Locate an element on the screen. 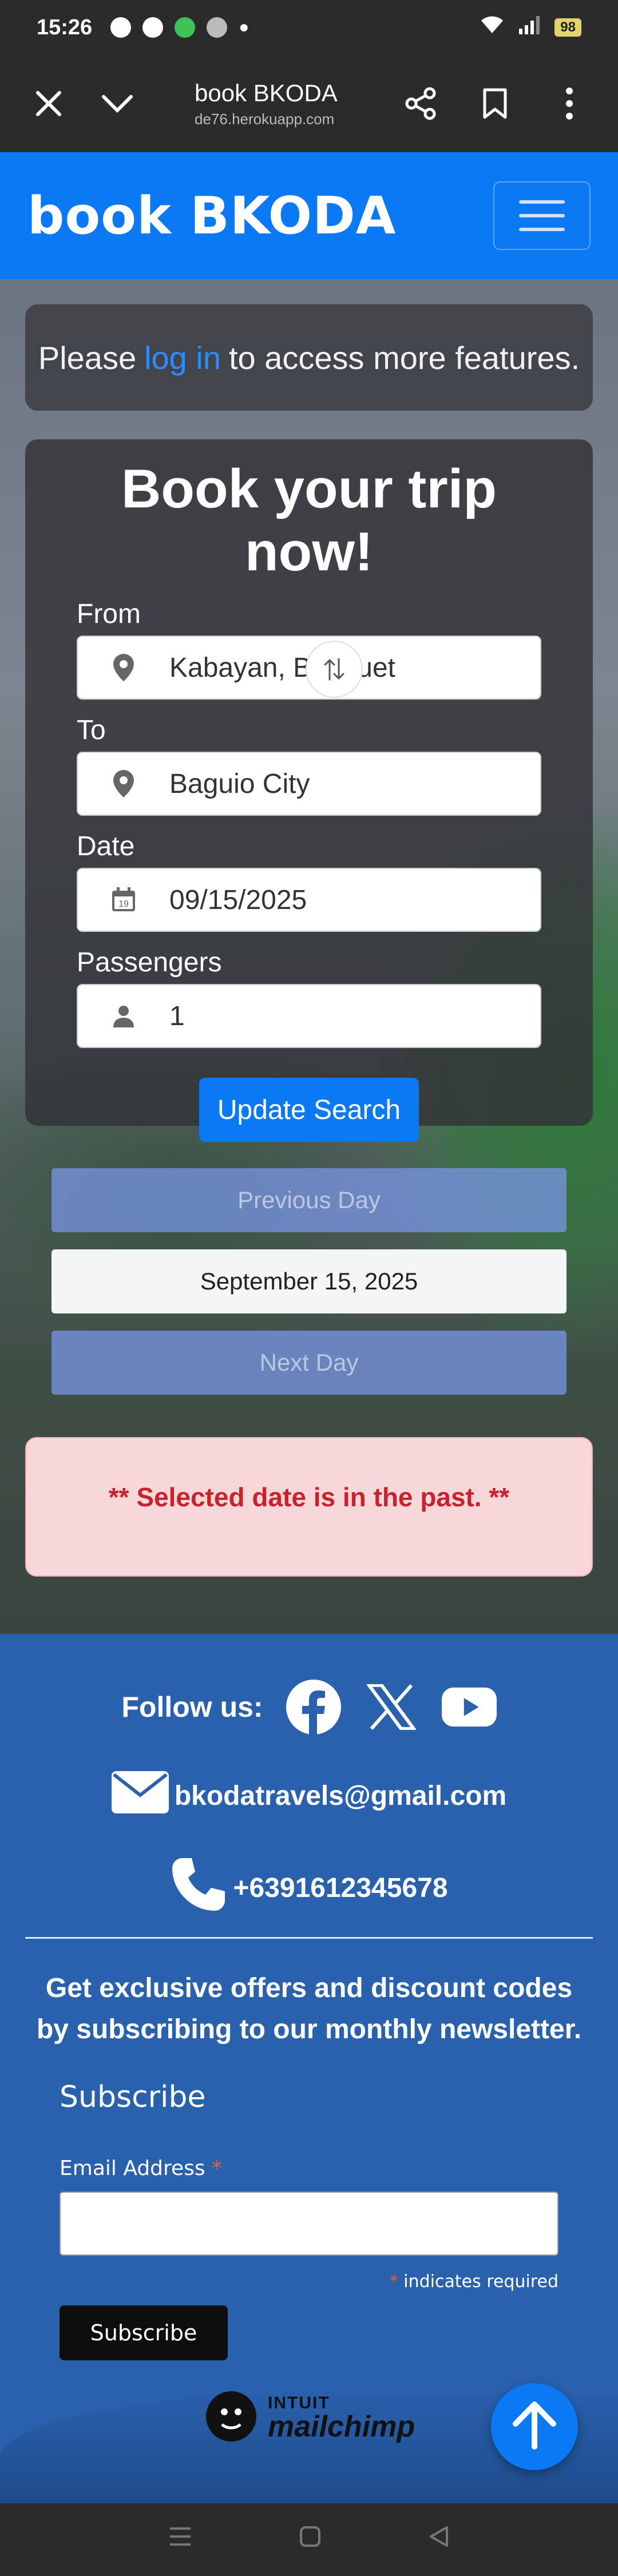 The height and width of the screenshot is (2576, 618). wifi-icon is located at coordinates (492, 27).